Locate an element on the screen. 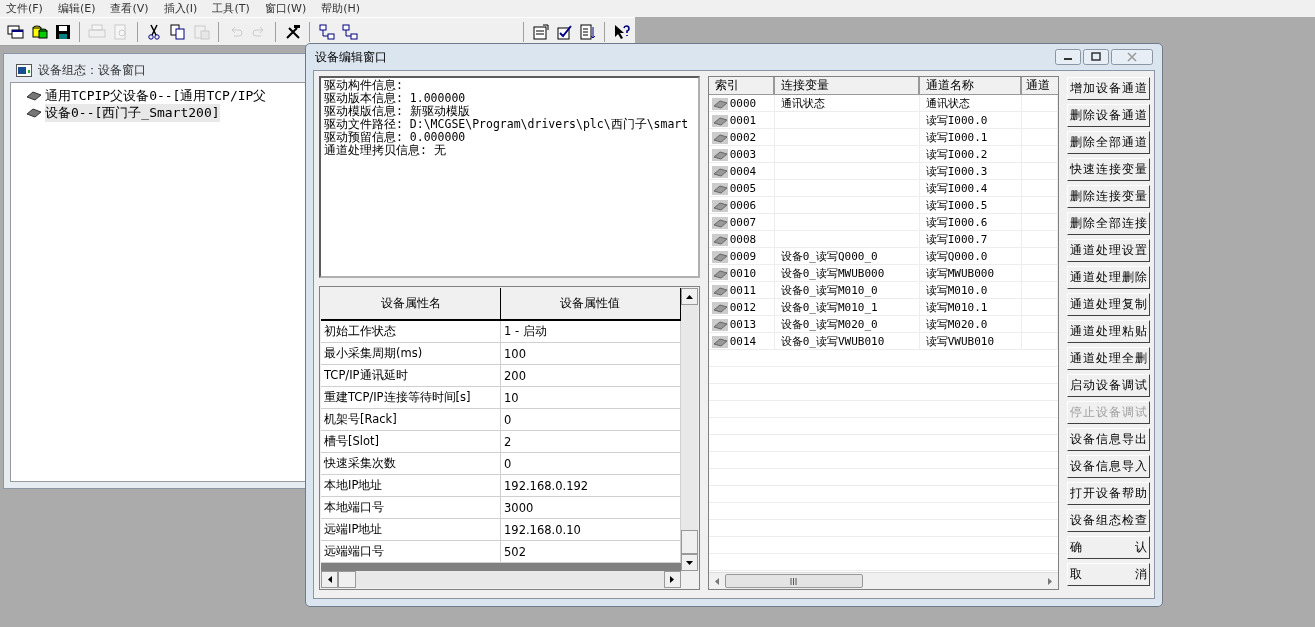 This screenshot has height=627, width=1315. table-cell: 0009 is located at coordinates (743, 256).